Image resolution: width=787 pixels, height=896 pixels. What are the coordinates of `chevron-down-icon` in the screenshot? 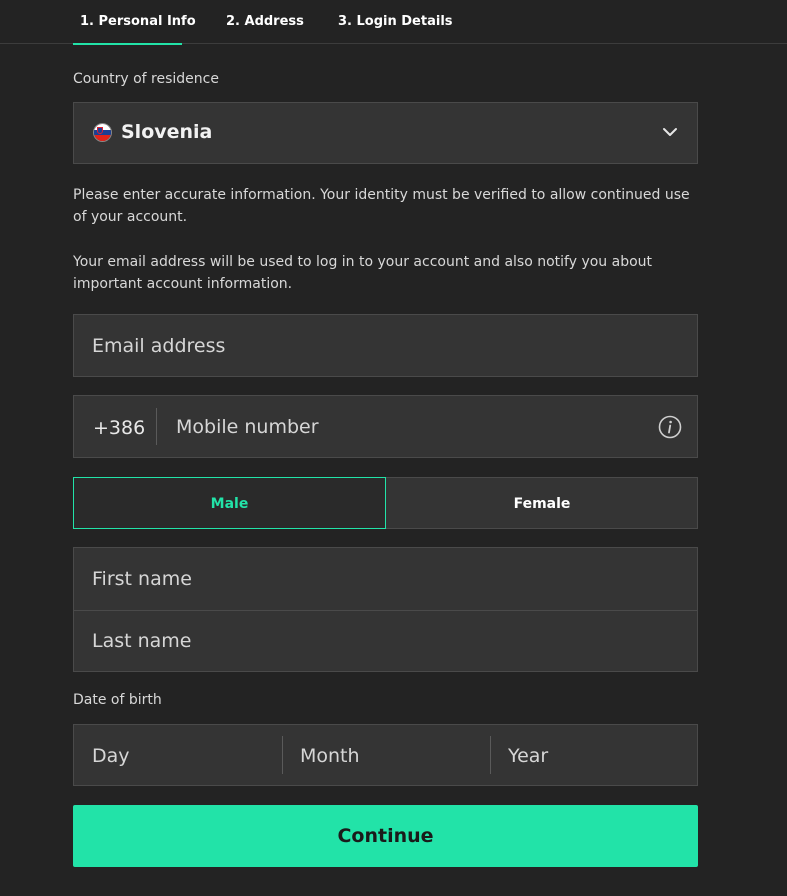 It's located at (670, 132).